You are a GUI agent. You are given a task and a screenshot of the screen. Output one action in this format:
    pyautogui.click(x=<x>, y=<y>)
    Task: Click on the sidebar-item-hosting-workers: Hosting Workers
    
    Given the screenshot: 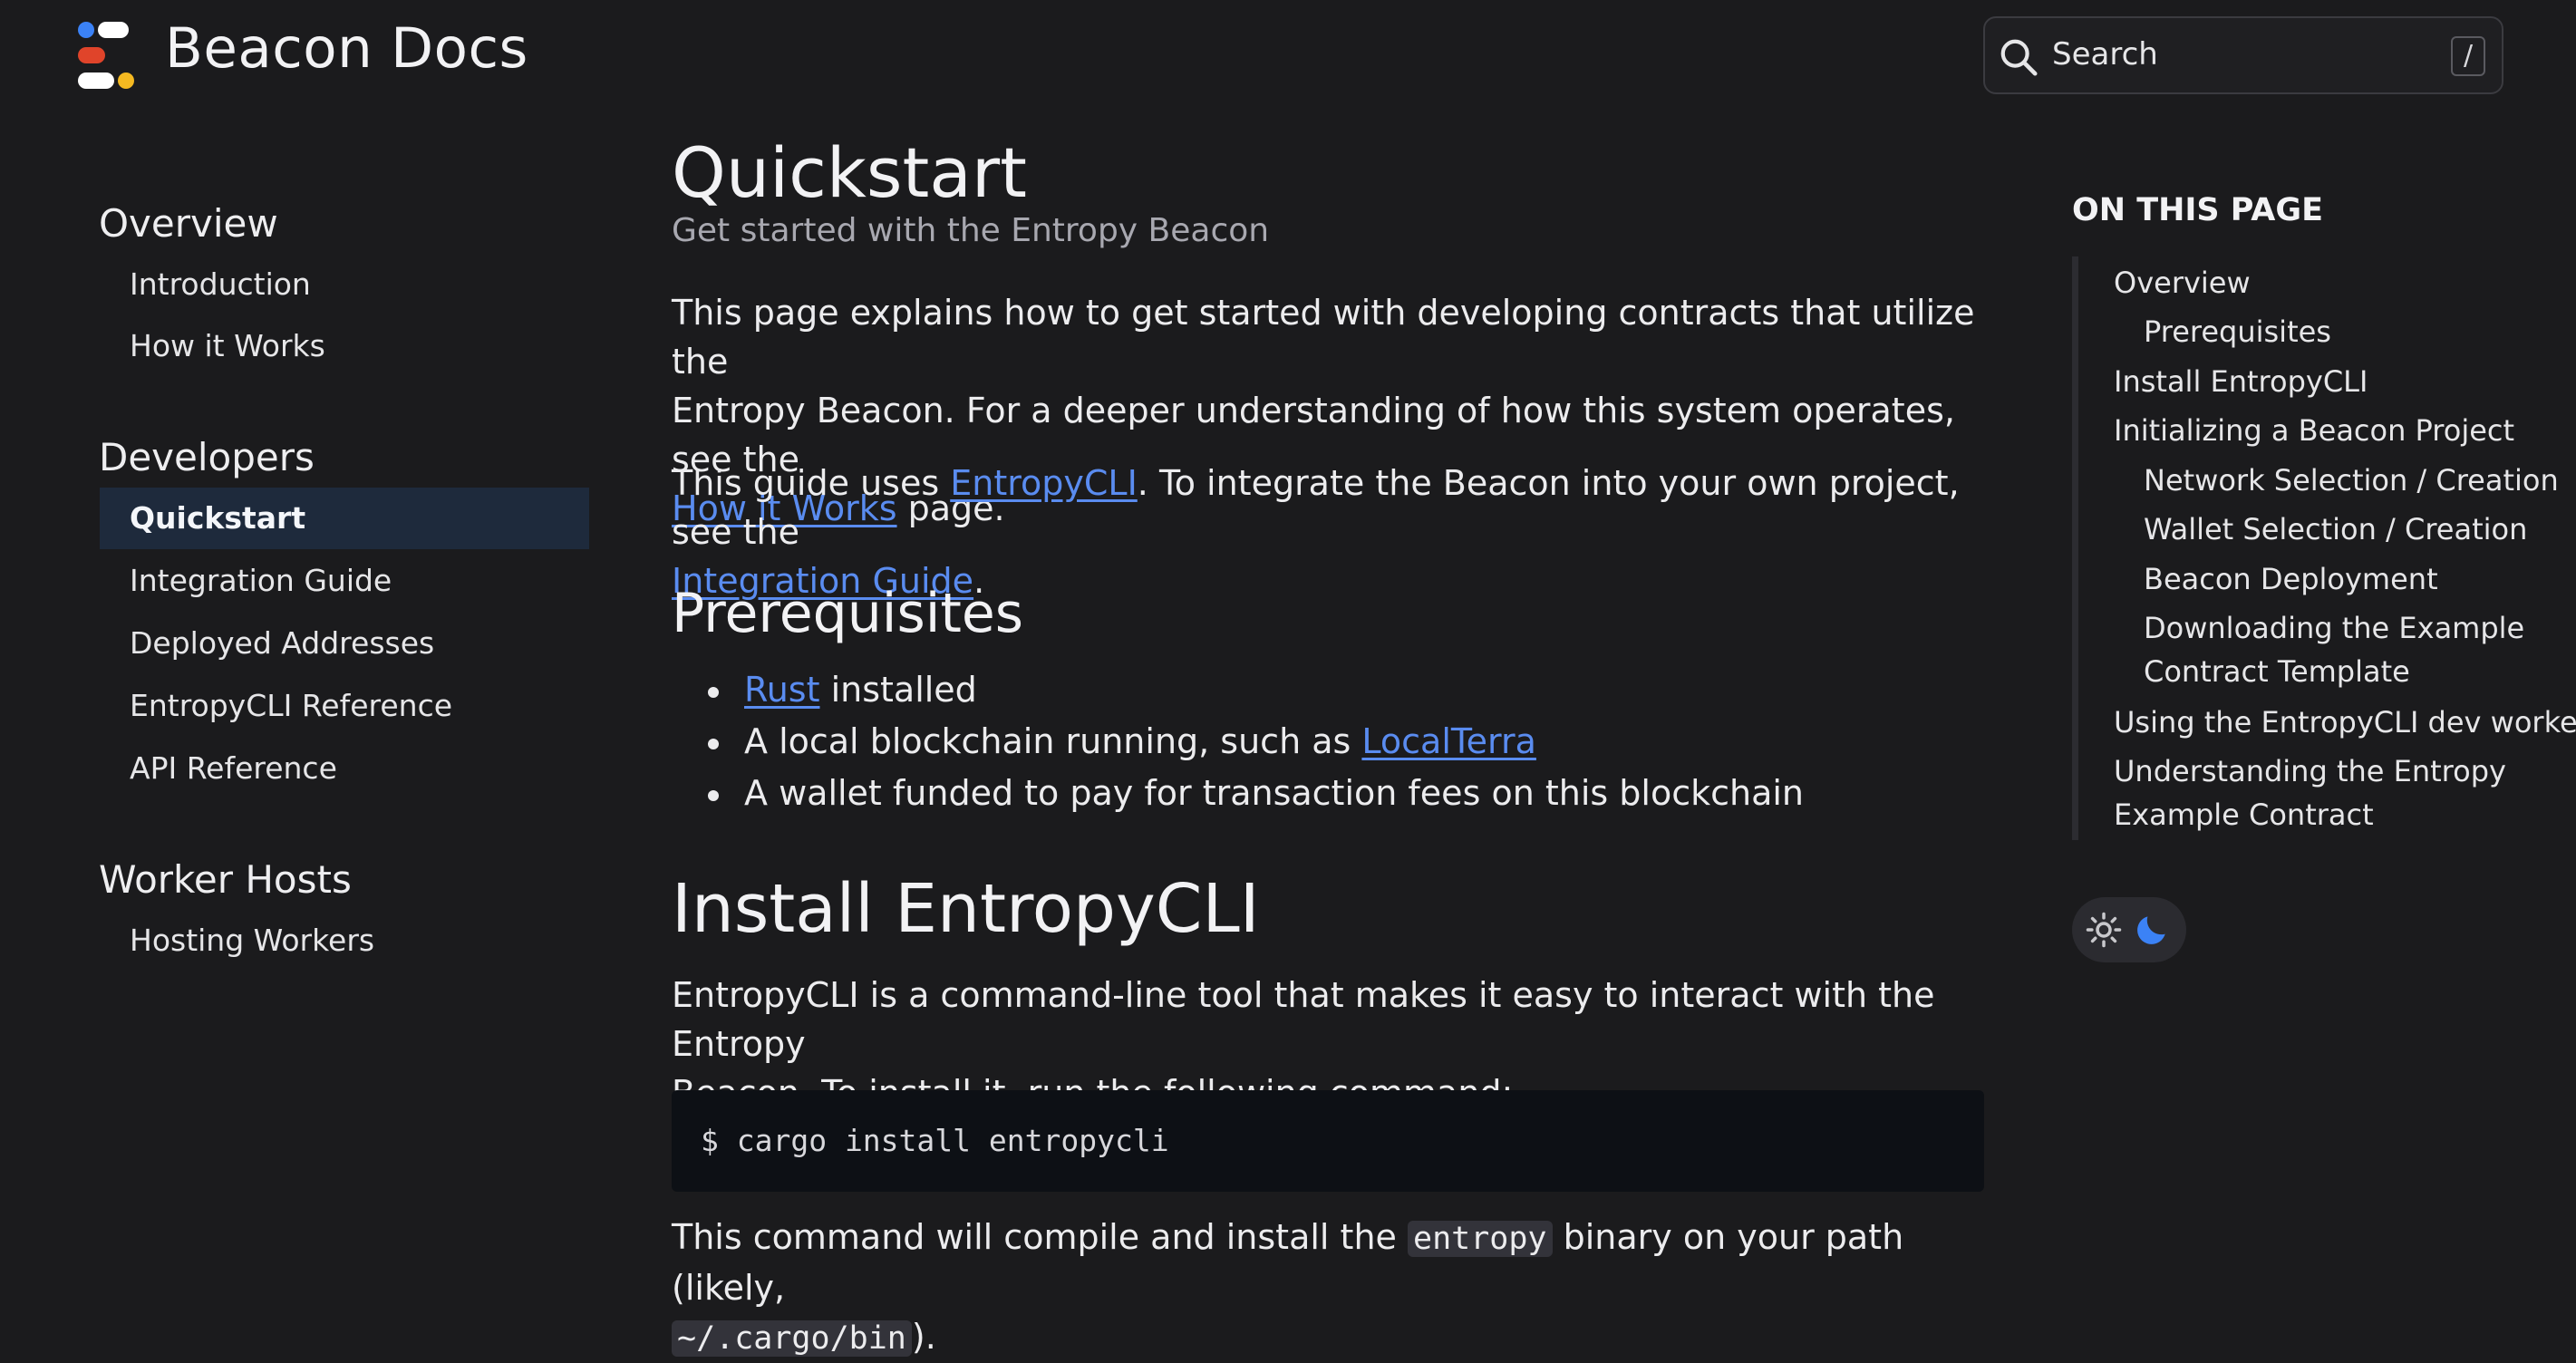 What is the action you would take?
    pyautogui.click(x=344, y=941)
    